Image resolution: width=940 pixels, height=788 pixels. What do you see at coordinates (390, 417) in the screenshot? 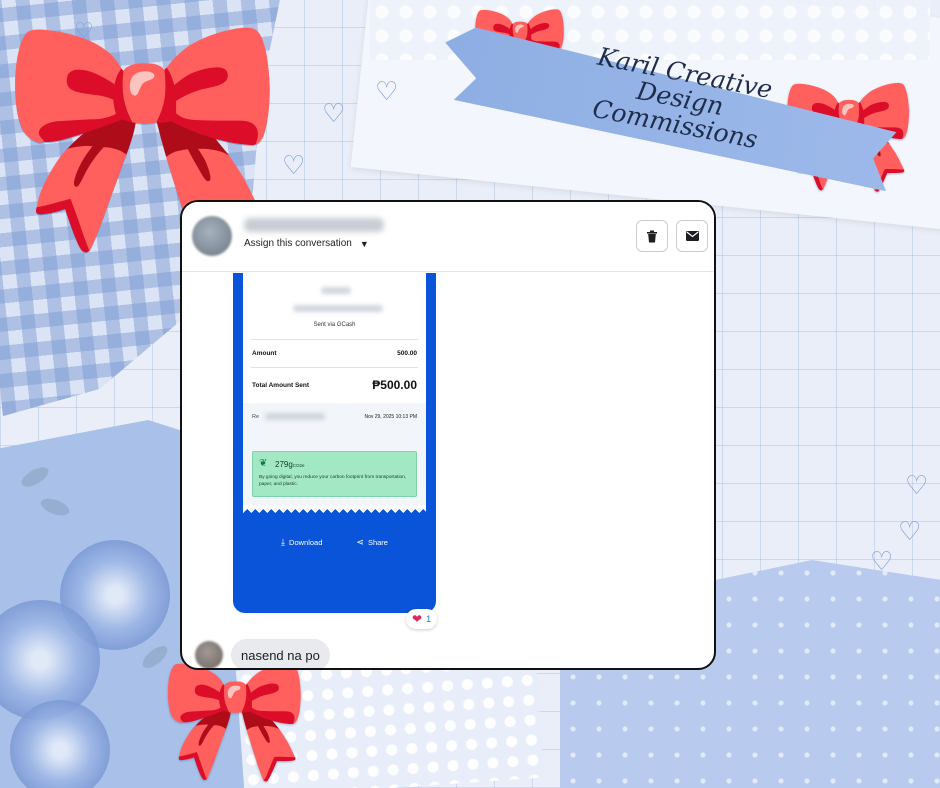
I see `transaction-date: Nov 29, 2025 10:13 PM` at bounding box center [390, 417].